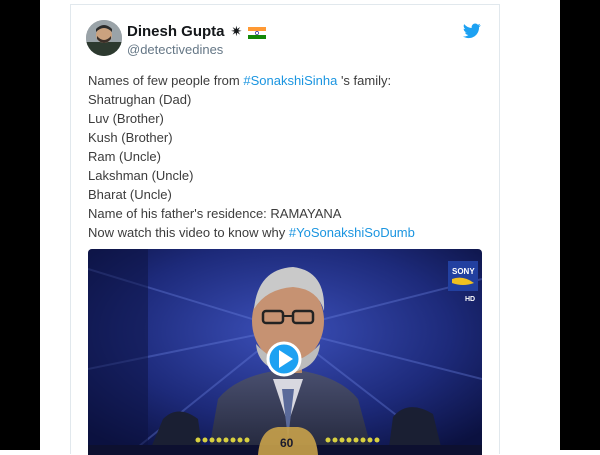 This screenshot has height=455, width=600. Describe the element at coordinates (20, 225) in the screenshot. I see `left-black-border` at that location.